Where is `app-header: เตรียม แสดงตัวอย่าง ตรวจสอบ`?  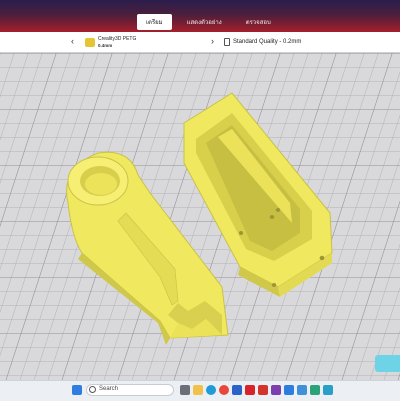
app-header: เตรียม แสดงตัวอย่าง ตรวจสอบ is located at coordinates (200, 16).